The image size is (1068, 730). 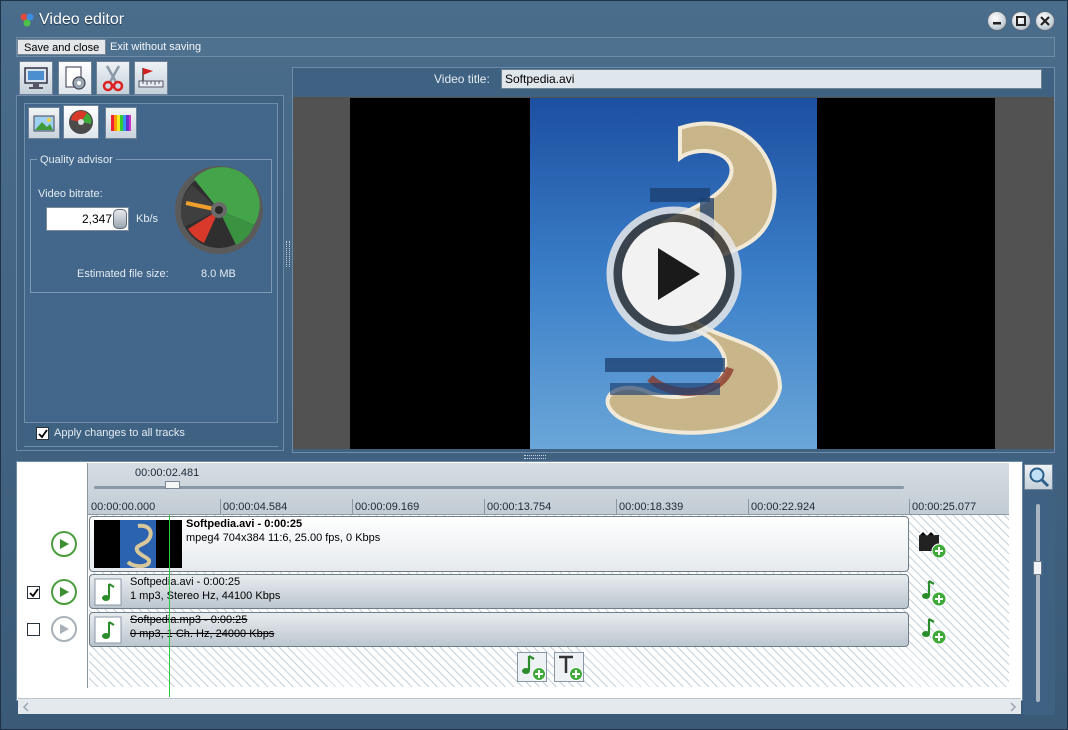 What do you see at coordinates (499, 487) in the screenshot?
I see `position-slider-track` at bounding box center [499, 487].